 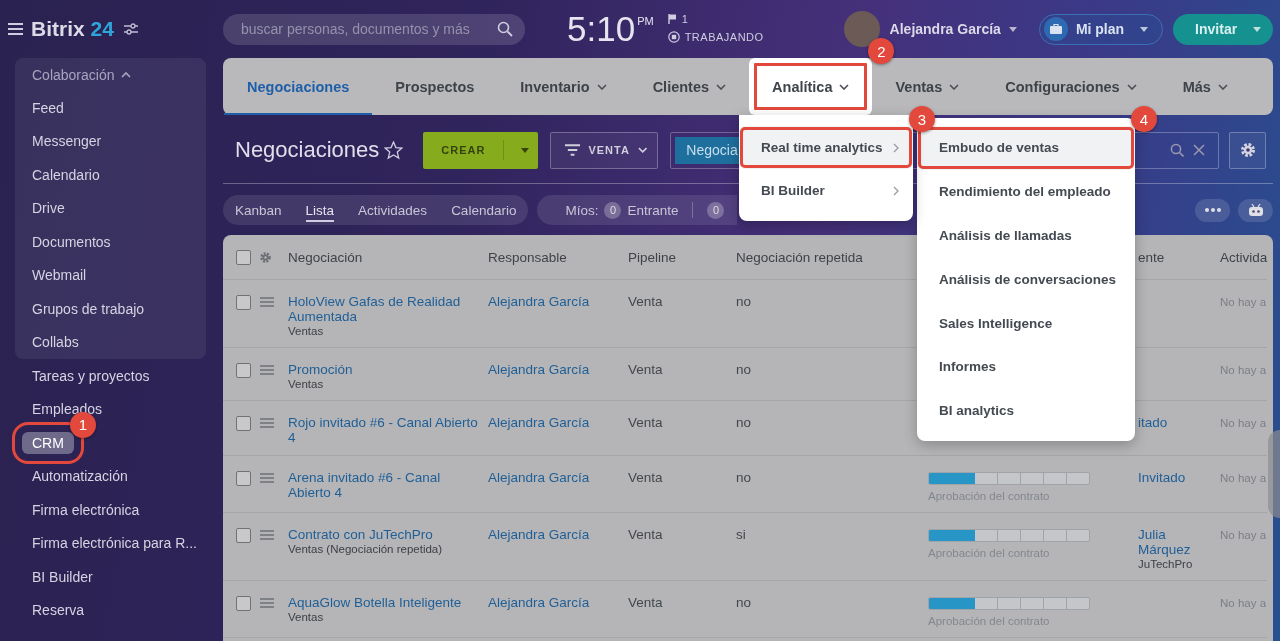 I want to click on clock-period: PM, so click(x=645, y=21).